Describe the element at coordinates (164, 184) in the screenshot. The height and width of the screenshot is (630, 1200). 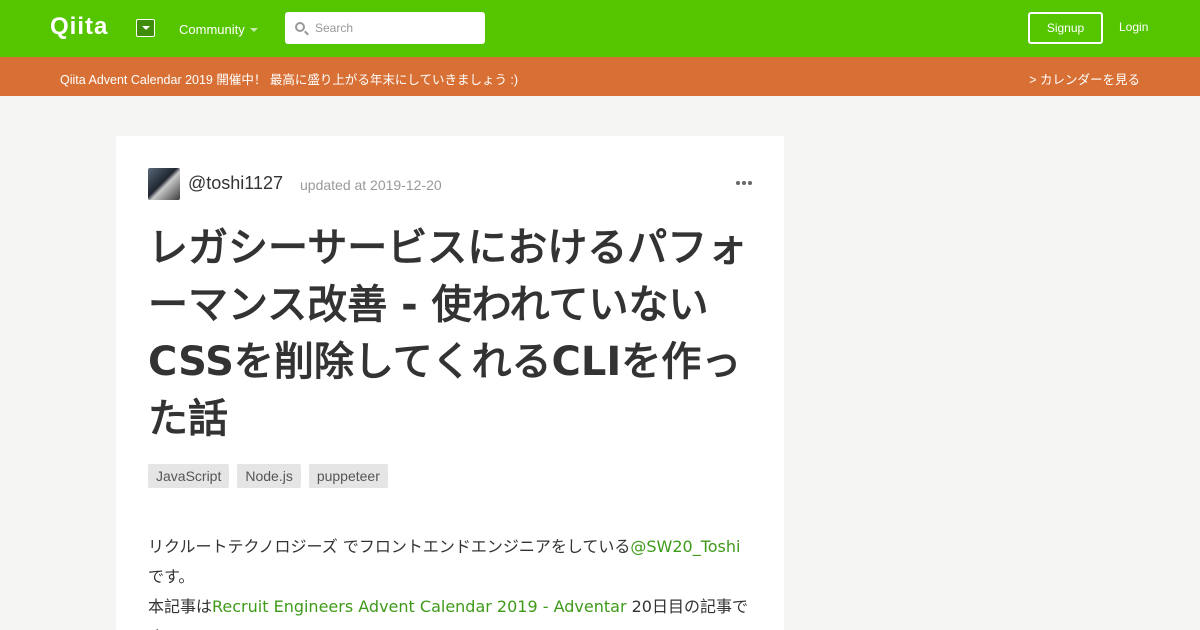
I see `avatar` at that location.